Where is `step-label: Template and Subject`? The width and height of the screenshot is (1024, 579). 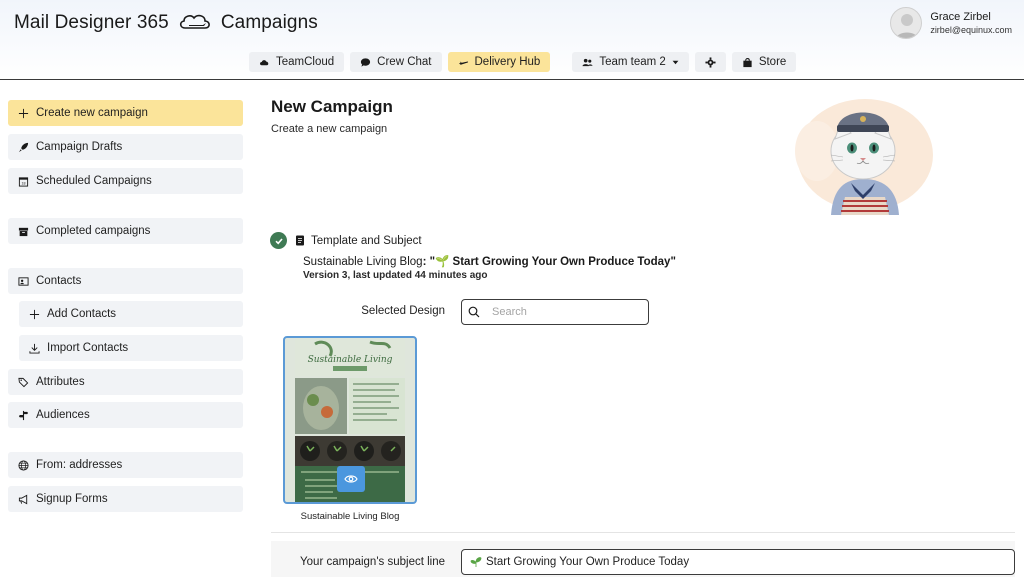 step-label: Template and Subject is located at coordinates (366, 240).